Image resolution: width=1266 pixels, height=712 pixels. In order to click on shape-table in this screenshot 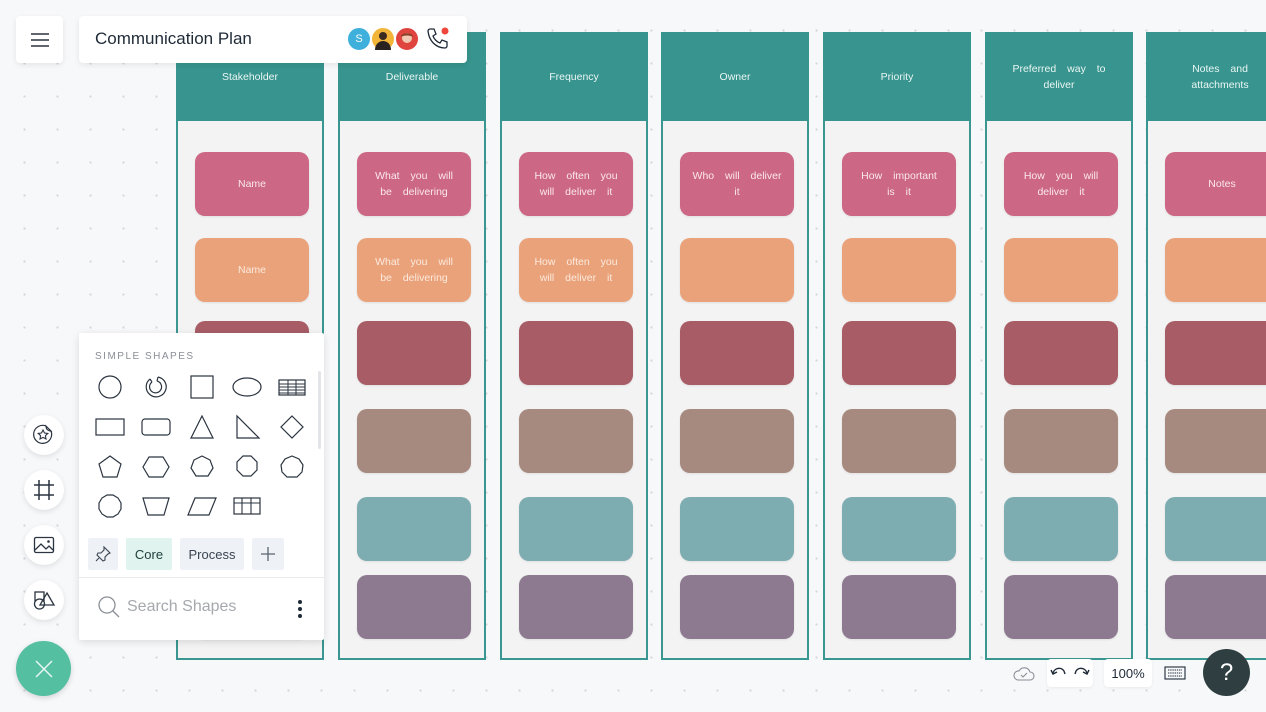, I will do `click(292, 387)`.